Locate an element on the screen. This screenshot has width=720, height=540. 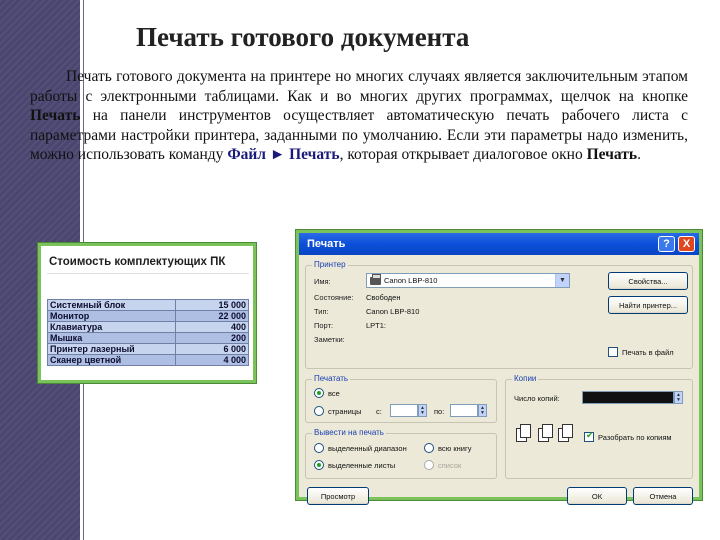
printer-port-label: Порт: is located at coordinates (324, 325).